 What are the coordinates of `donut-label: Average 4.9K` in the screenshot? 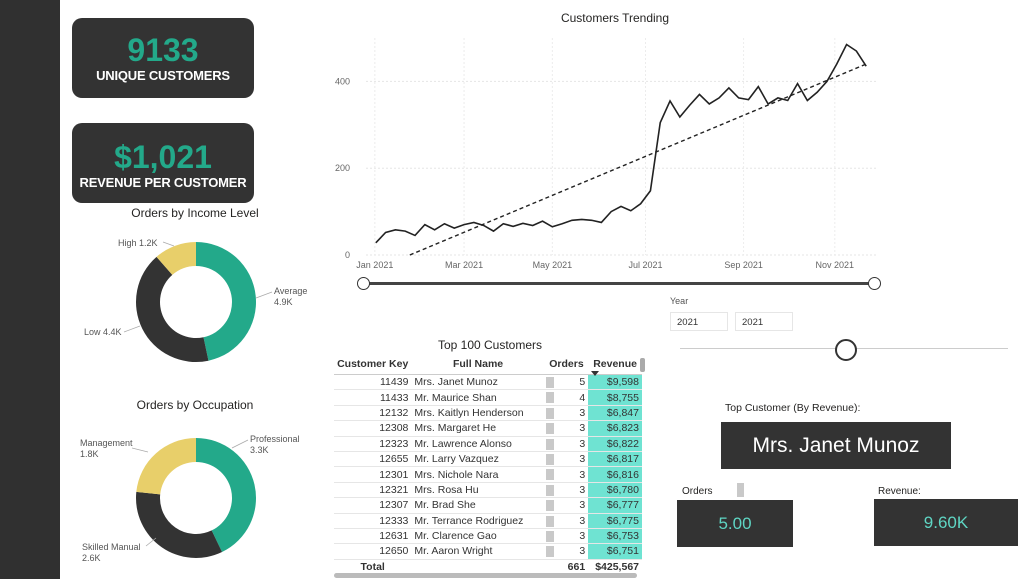 It's located at (290, 296).